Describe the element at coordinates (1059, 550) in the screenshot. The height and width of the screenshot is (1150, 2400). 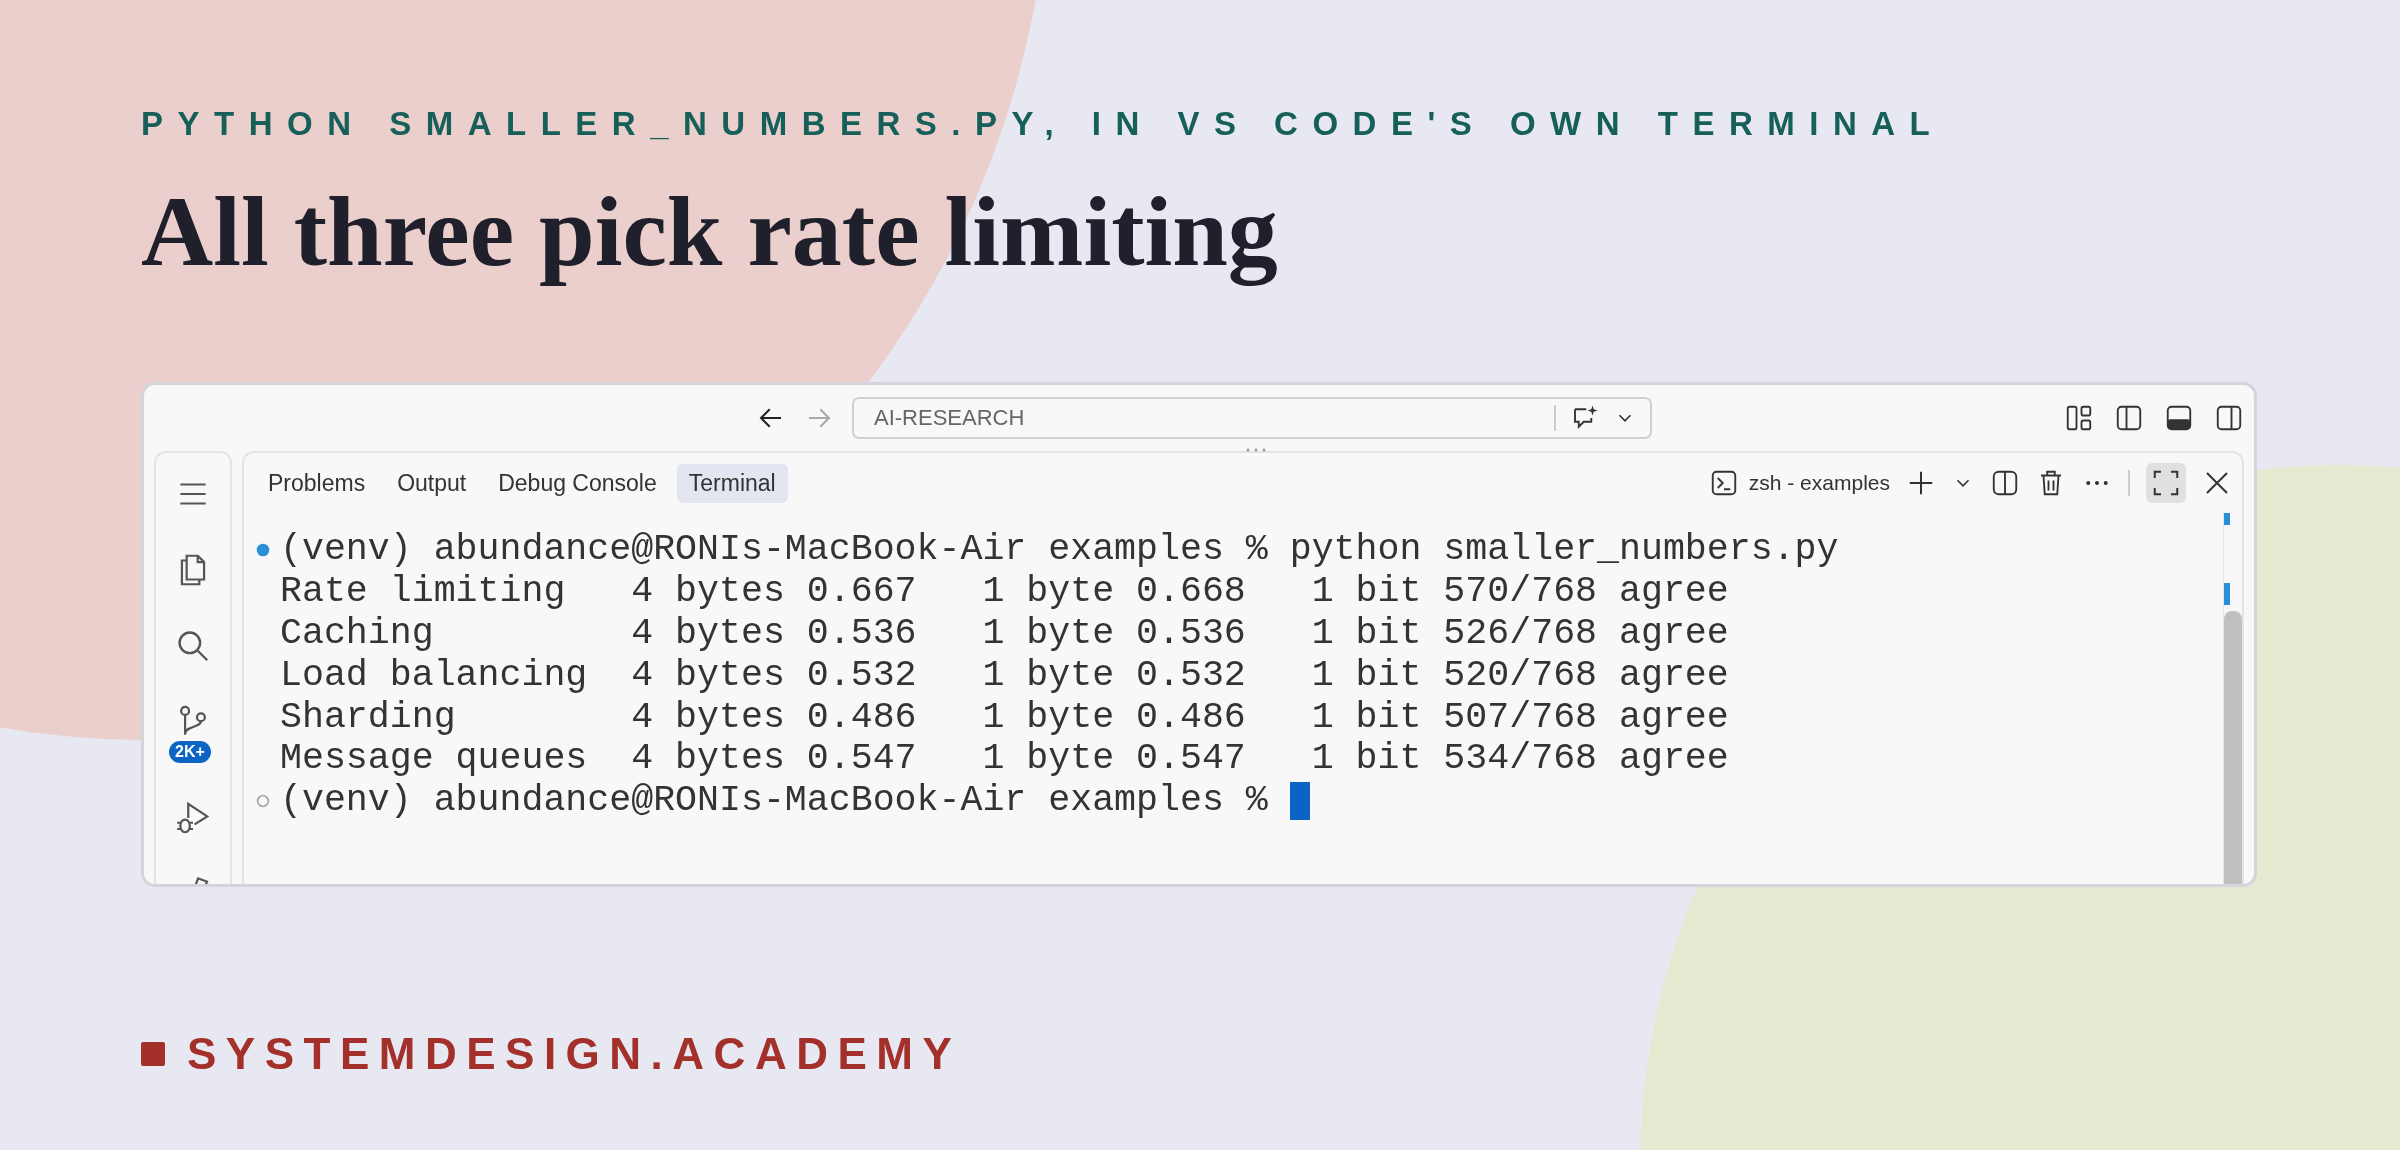
I see `terminal-line: (venv) abundance@RONIs-MacBook-Air examples % python smaller_numbers.py` at that location.